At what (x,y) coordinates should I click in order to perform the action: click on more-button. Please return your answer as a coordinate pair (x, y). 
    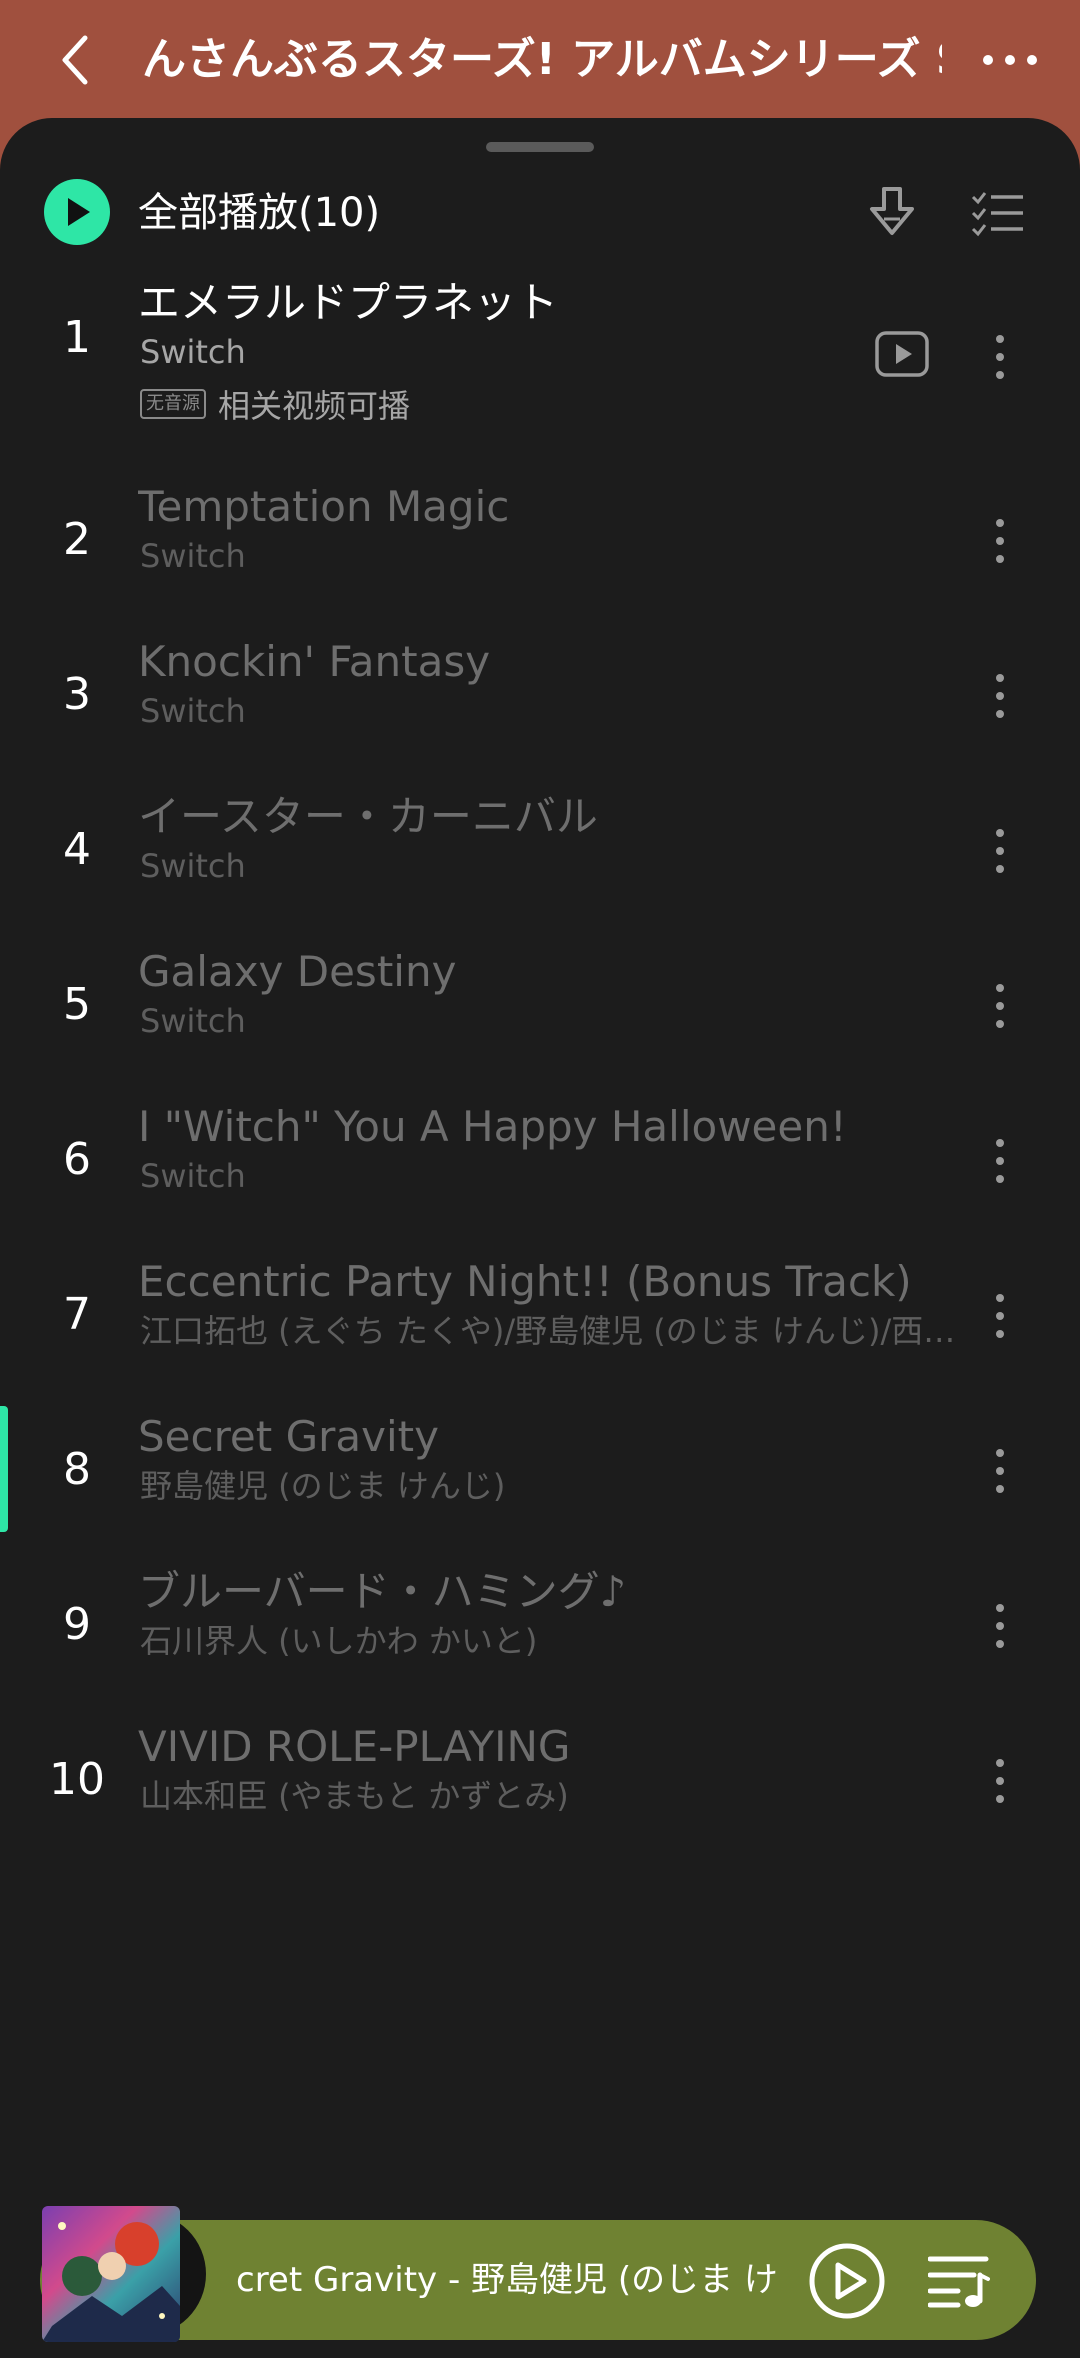
    Looking at the image, I should click on (1010, 60).